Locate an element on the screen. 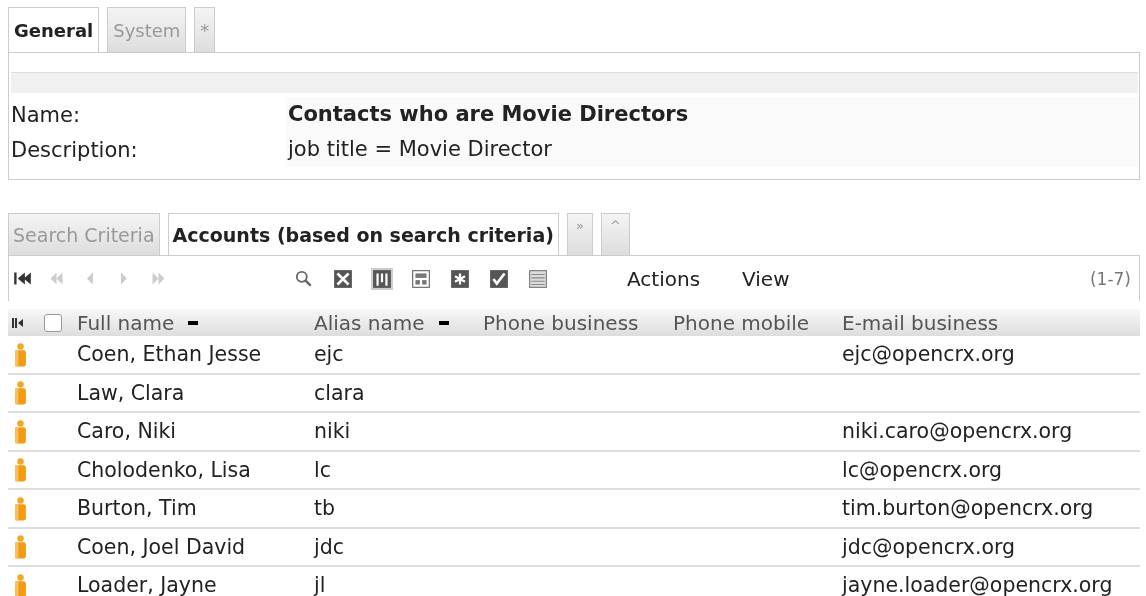 Image resolution: width=1146 pixels, height=596 pixels. table-cell: Coen, Ethan Jesse is located at coordinates (169, 354).